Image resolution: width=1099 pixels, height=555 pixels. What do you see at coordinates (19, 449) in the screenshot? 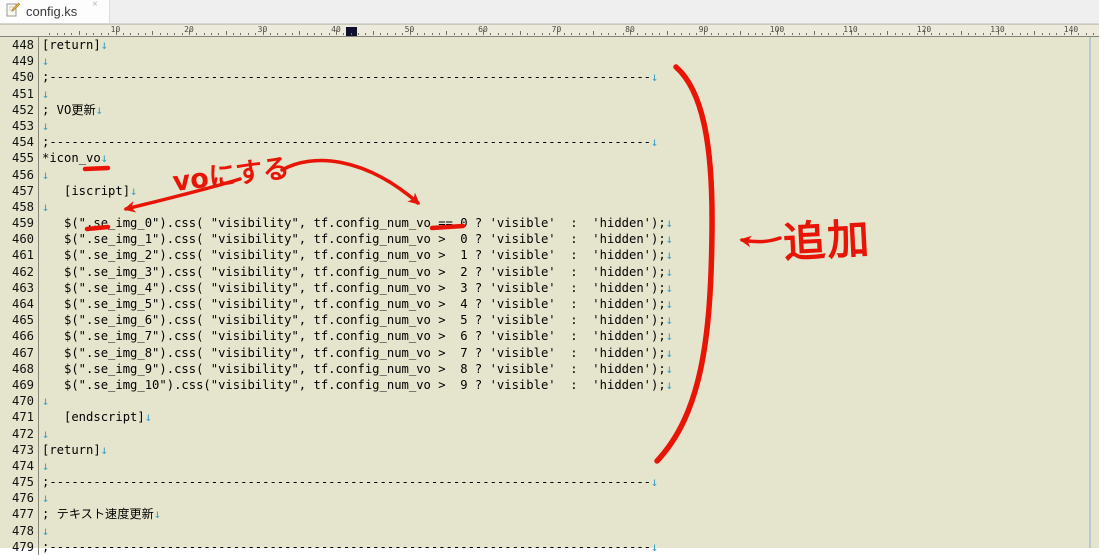
I see `line-number: 473` at bounding box center [19, 449].